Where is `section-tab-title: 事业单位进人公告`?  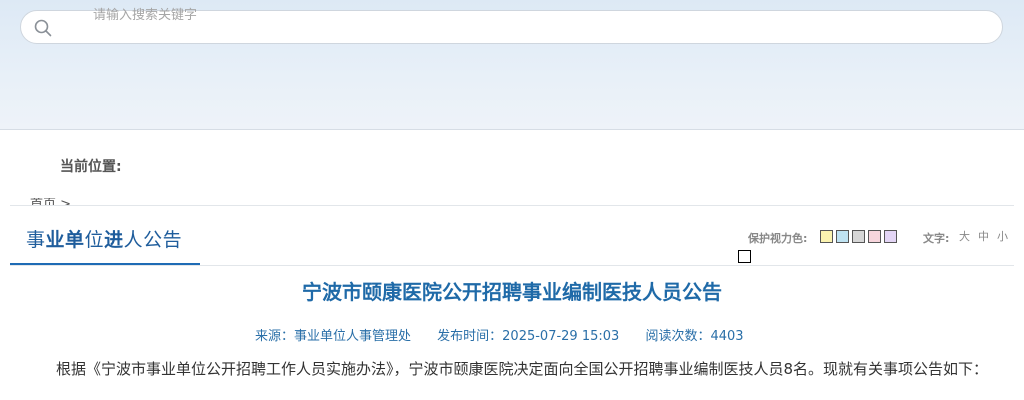 section-tab-title: 事业单位进人公告 is located at coordinates (104, 238).